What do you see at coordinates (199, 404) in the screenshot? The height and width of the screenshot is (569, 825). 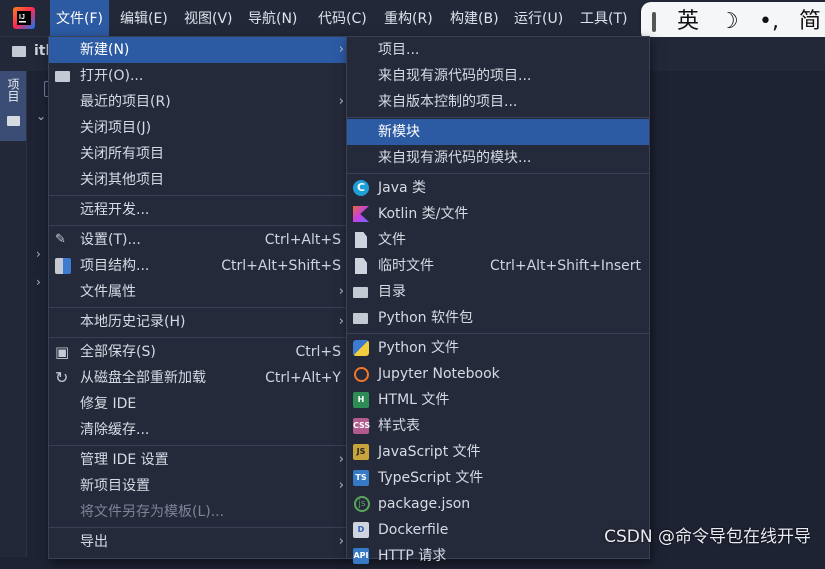 I see `file-menu-item: 修复 IDE` at bounding box center [199, 404].